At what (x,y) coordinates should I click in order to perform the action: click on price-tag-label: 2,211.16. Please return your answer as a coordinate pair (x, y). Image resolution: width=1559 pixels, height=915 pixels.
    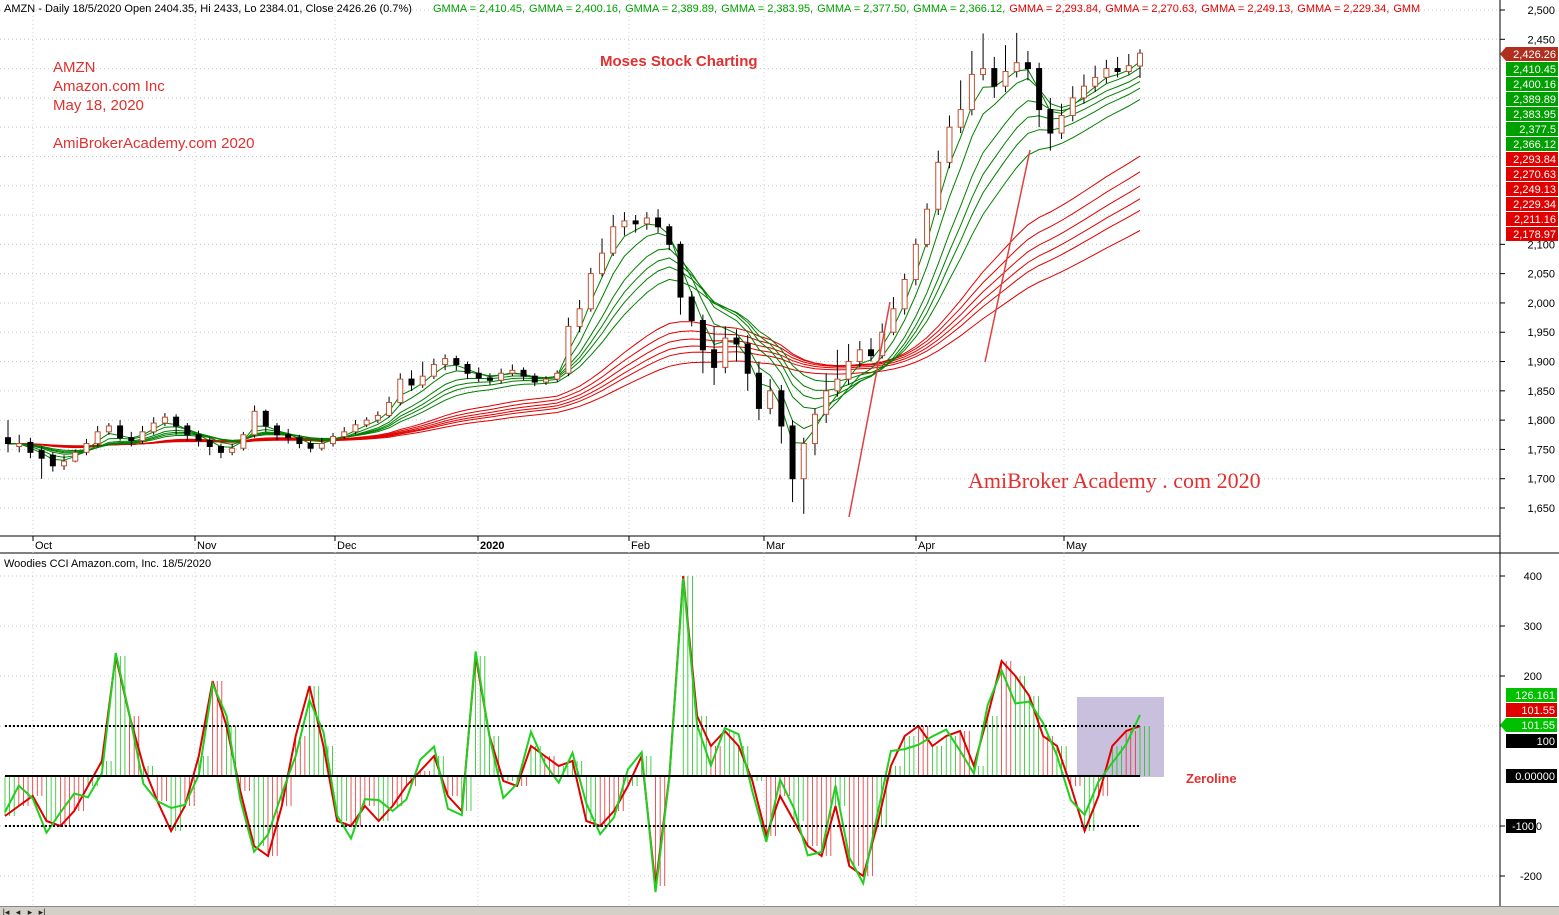
    Looking at the image, I should click on (1535, 220).